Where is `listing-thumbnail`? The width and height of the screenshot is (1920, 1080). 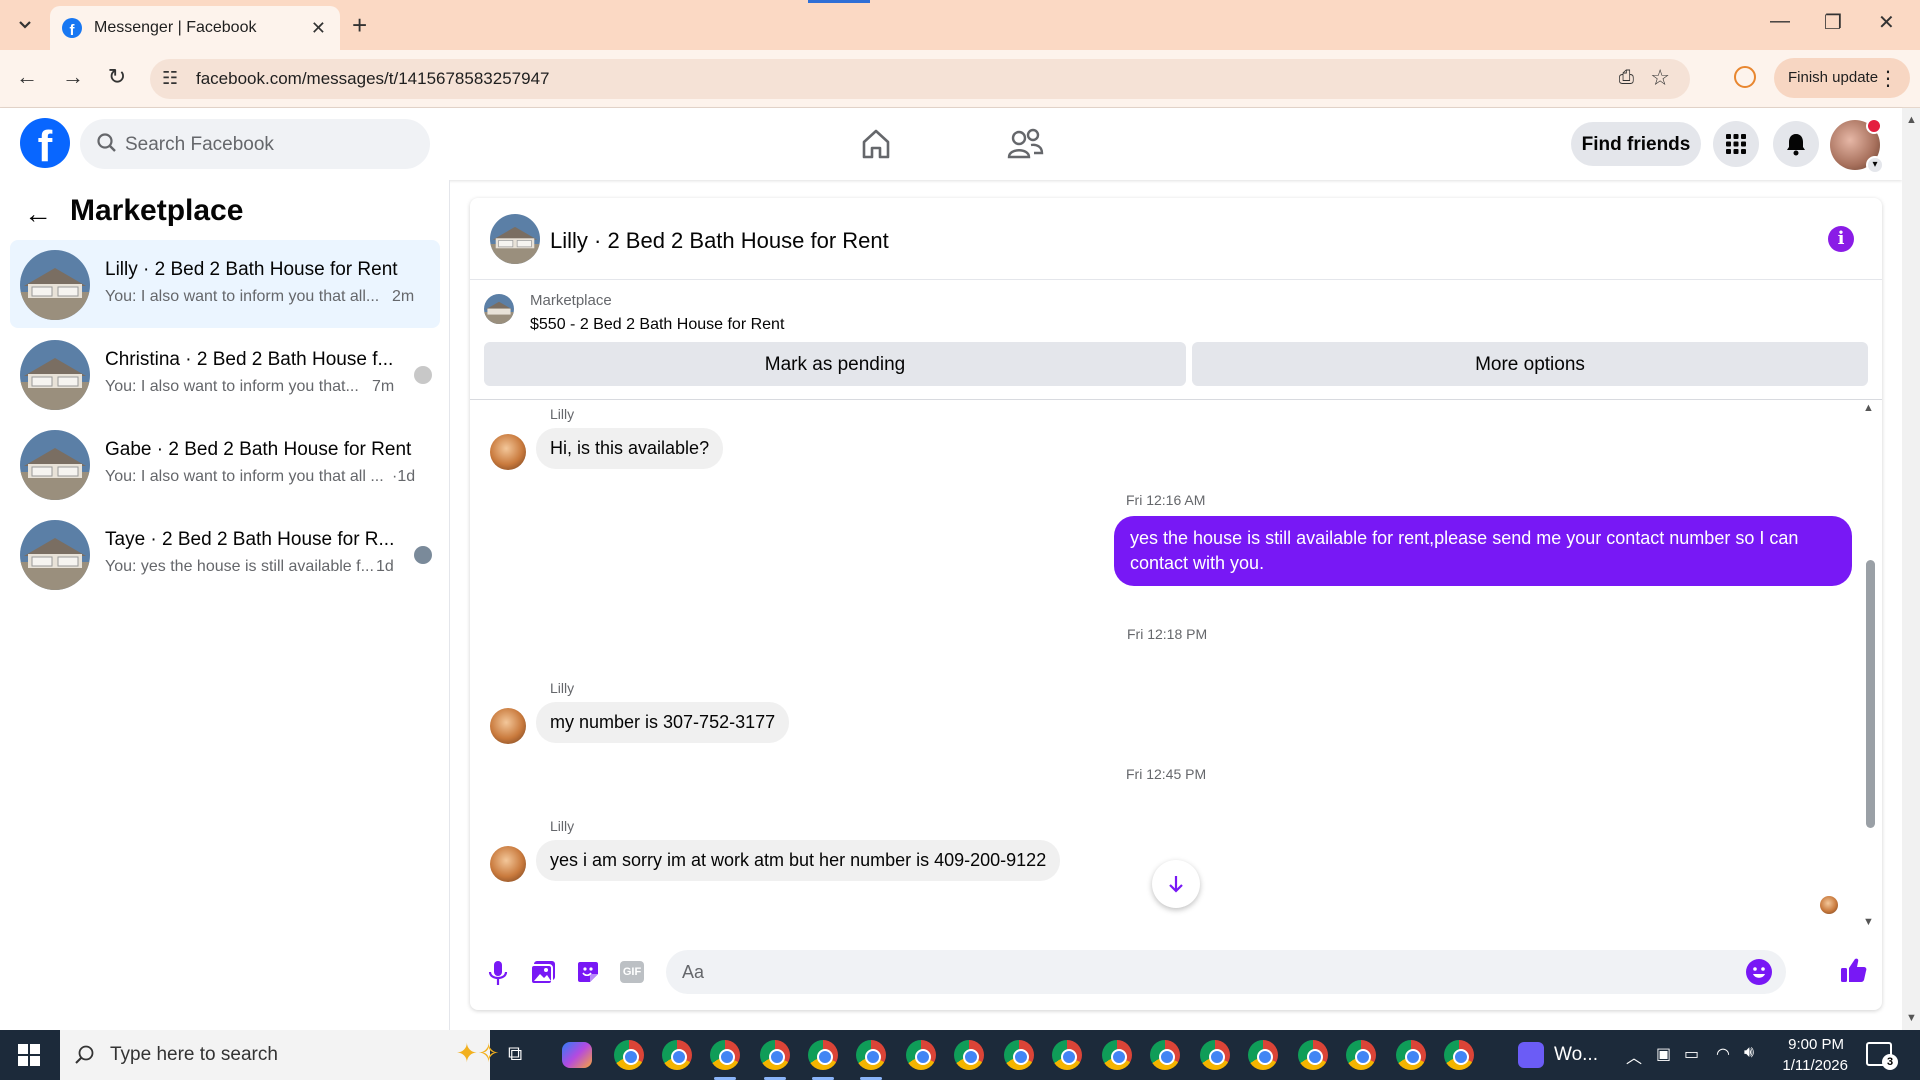 listing-thumbnail is located at coordinates (499, 309).